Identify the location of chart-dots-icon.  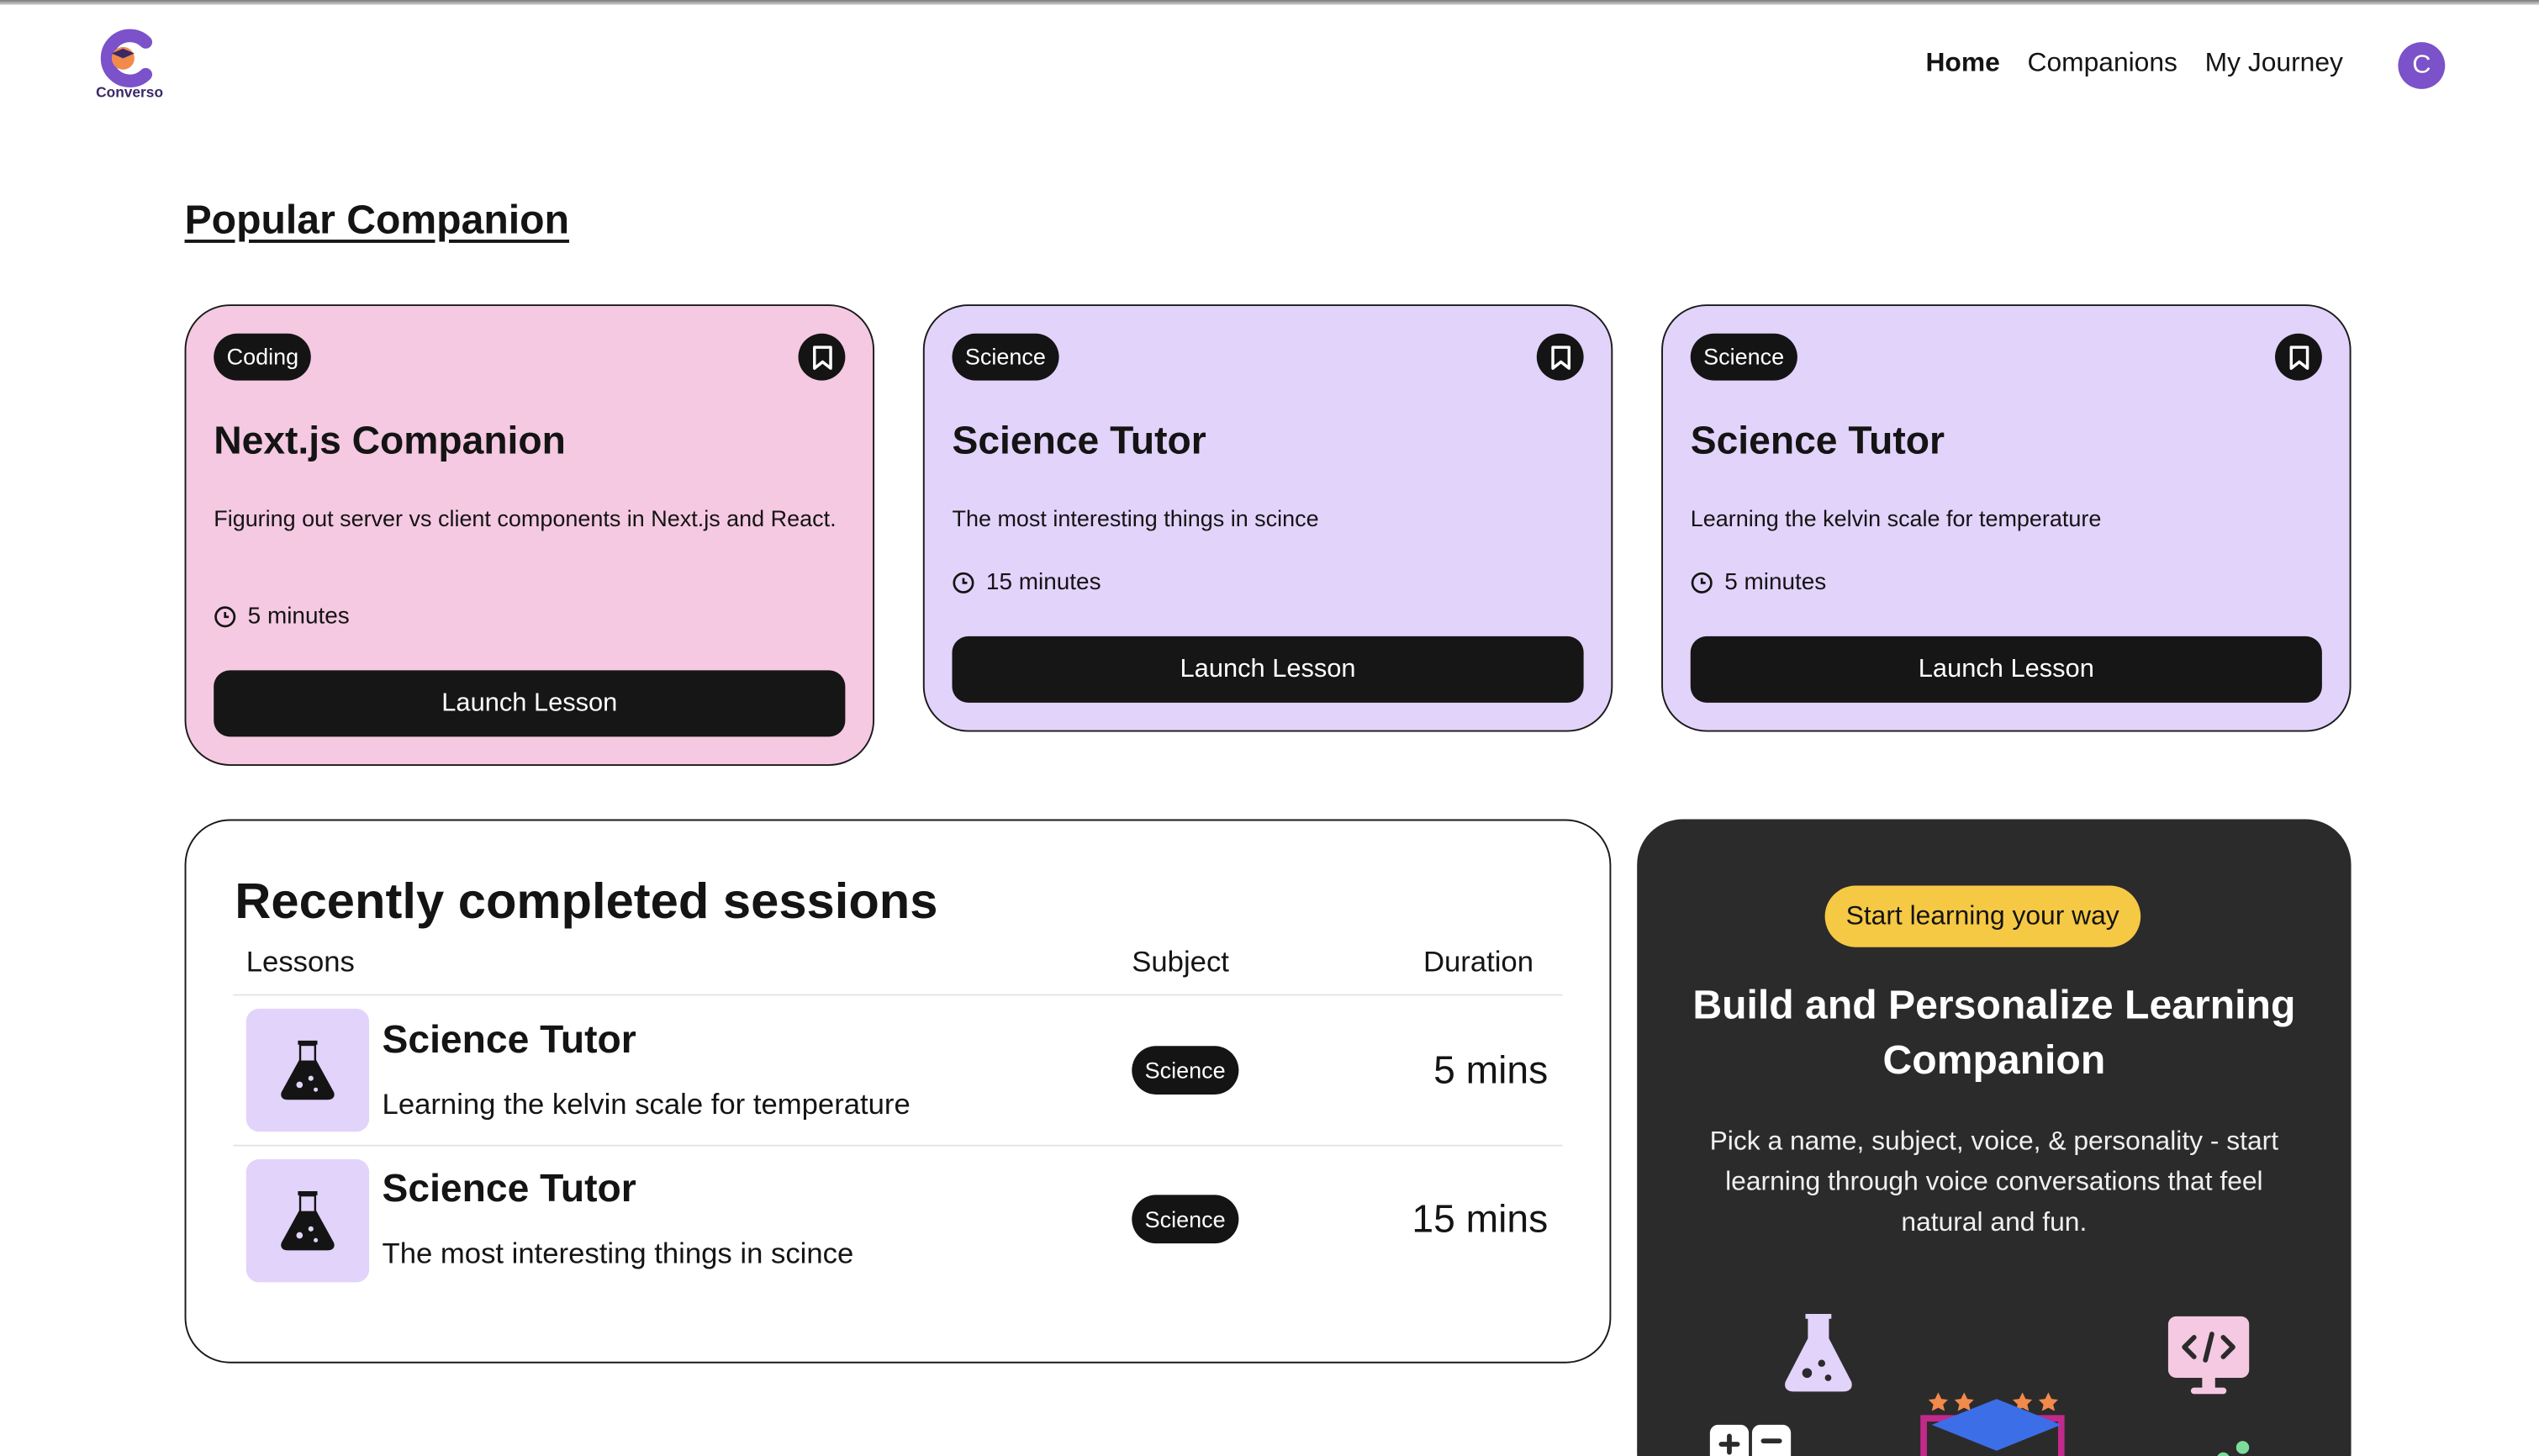
(2233, 1448).